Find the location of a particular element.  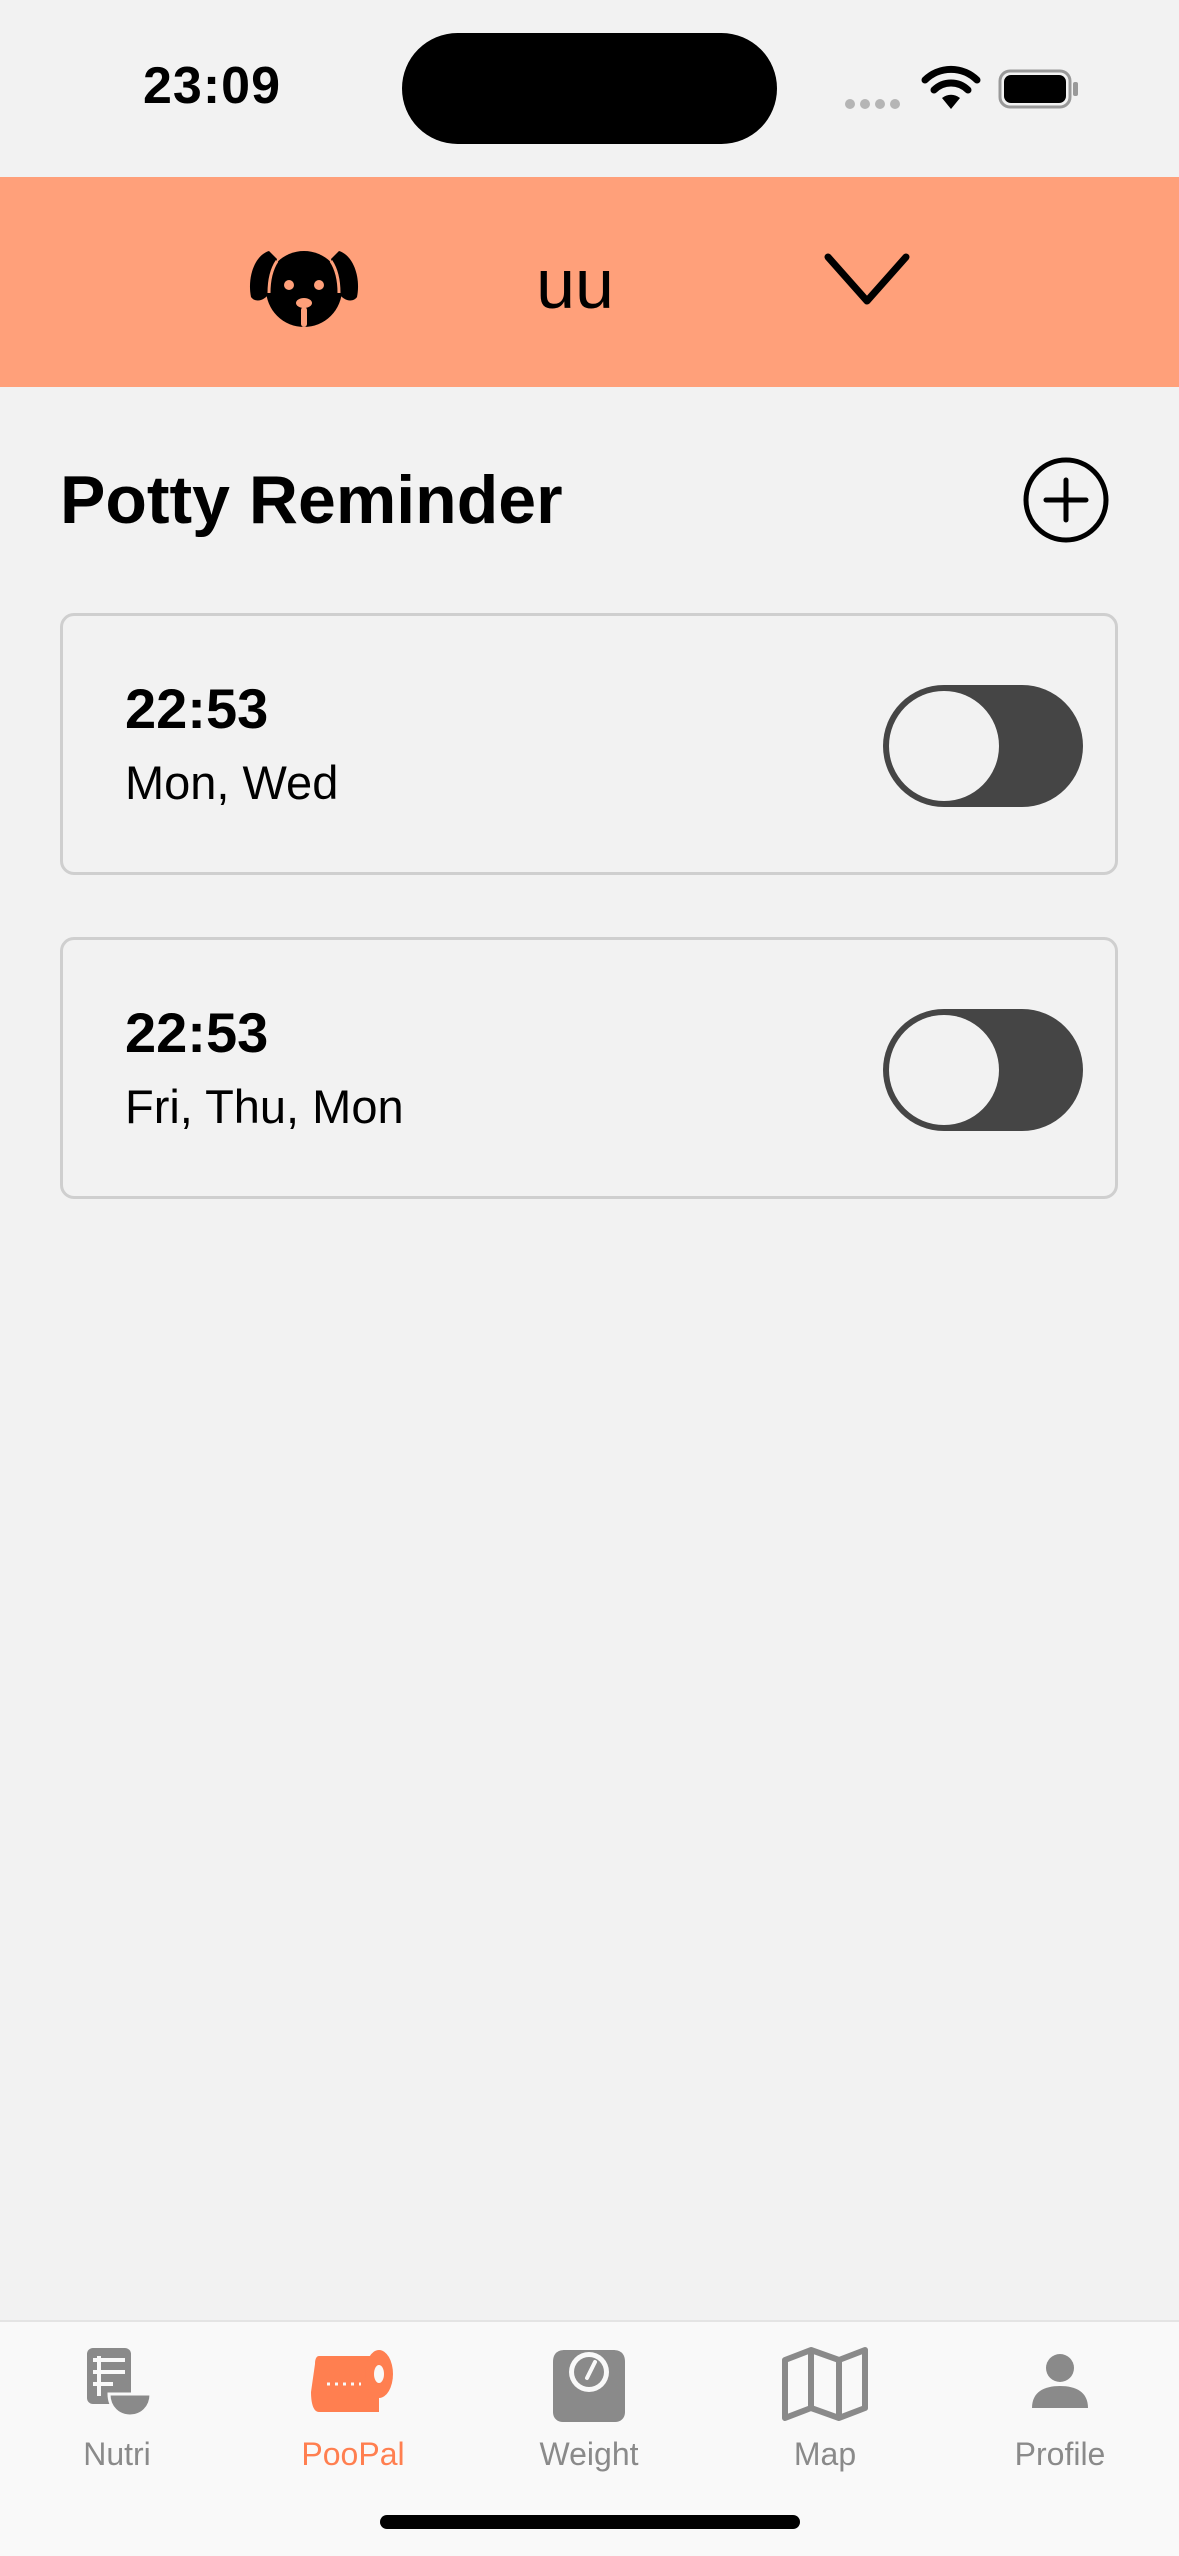

tab-nutri: Nutri is located at coordinates (117, 2417).